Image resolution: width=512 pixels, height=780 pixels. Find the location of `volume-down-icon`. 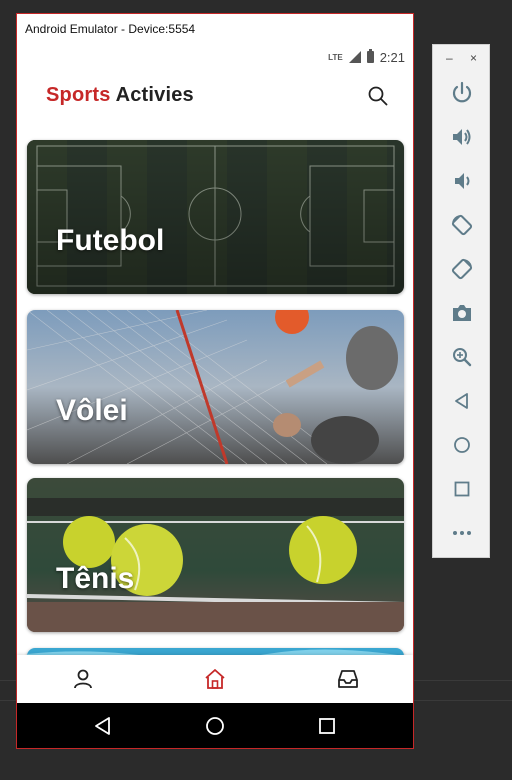

volume-down-icon is located at coordinates (462, 181).